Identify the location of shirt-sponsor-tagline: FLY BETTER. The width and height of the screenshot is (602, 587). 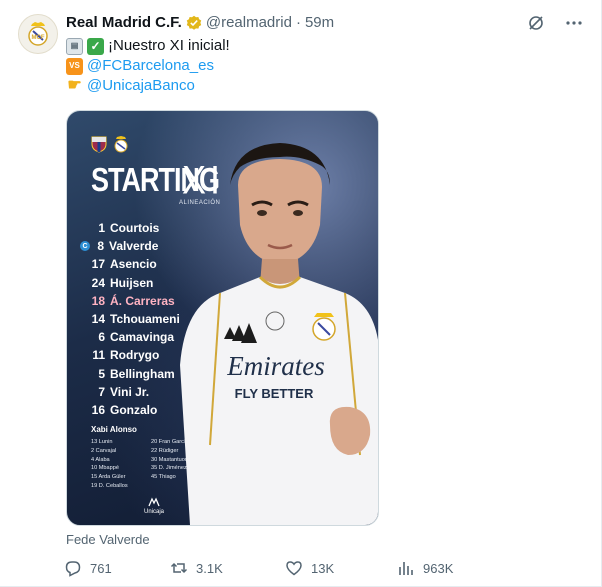
(274, 393).